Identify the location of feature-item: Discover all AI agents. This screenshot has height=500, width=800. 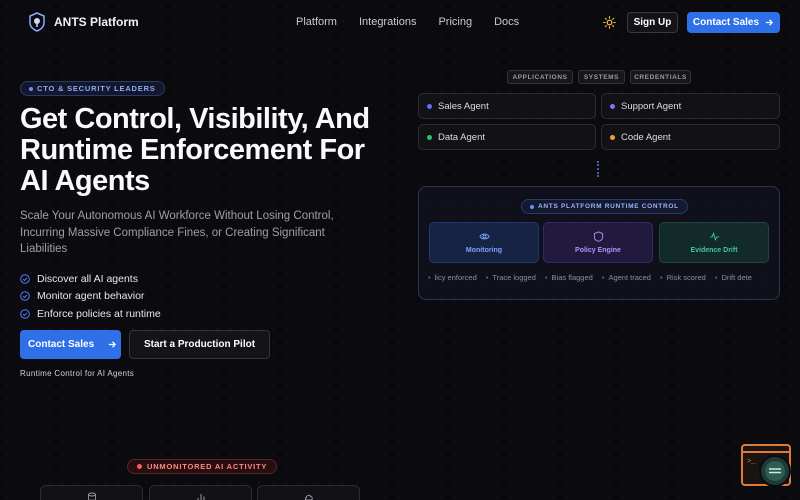
(90, 279).